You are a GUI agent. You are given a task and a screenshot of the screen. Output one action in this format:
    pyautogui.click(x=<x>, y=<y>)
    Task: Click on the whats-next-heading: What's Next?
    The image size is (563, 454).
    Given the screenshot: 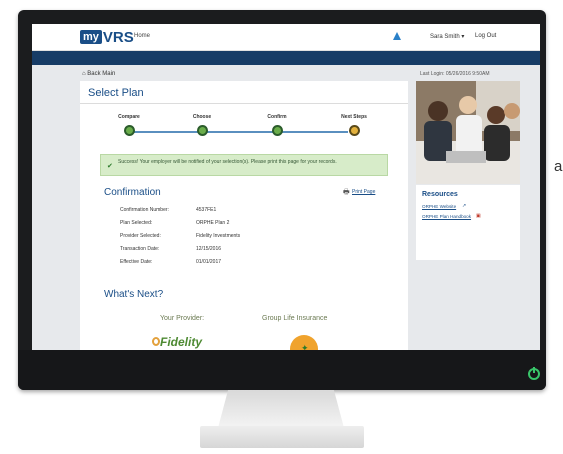 What is the action you would take?
    pyautogui.click(x=134, y=294)
    